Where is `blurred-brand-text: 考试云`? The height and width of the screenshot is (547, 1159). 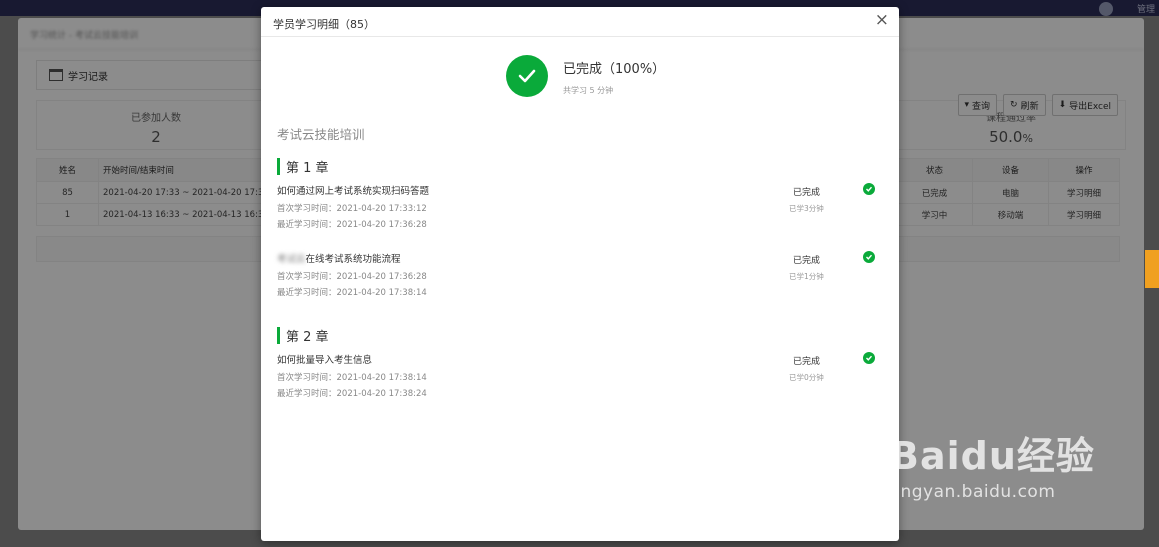 blurred-brand-text: 考试云 is located at coordinates (291, 259).